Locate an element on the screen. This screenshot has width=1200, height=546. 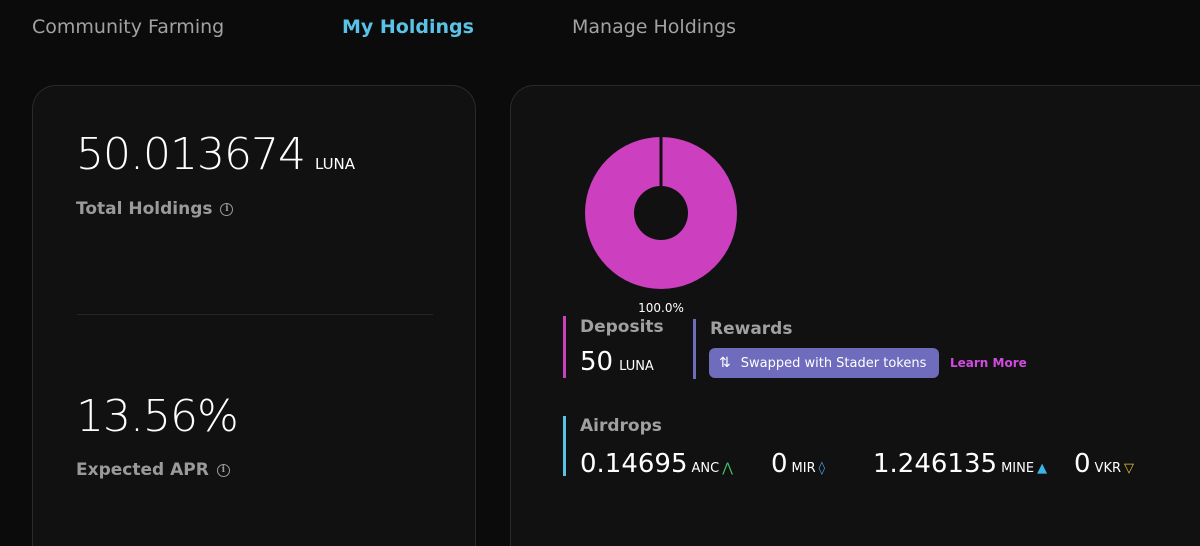
airdrop-mir: 0 MIR ◊ is located at coordinates (798, 464).